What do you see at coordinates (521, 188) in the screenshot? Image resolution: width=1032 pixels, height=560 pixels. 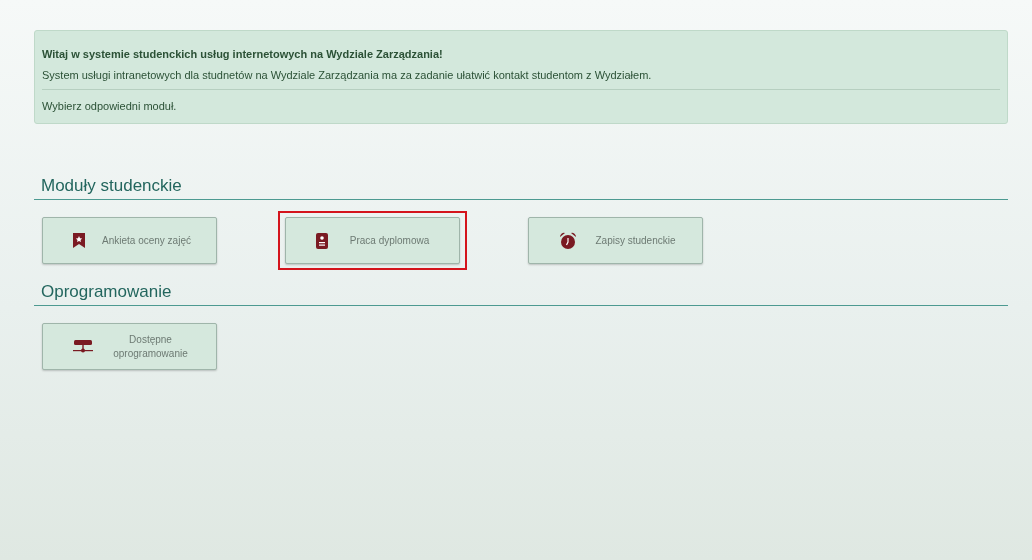 I see `section-heading: Moduły studenckie` at bounding box center [521, 188].